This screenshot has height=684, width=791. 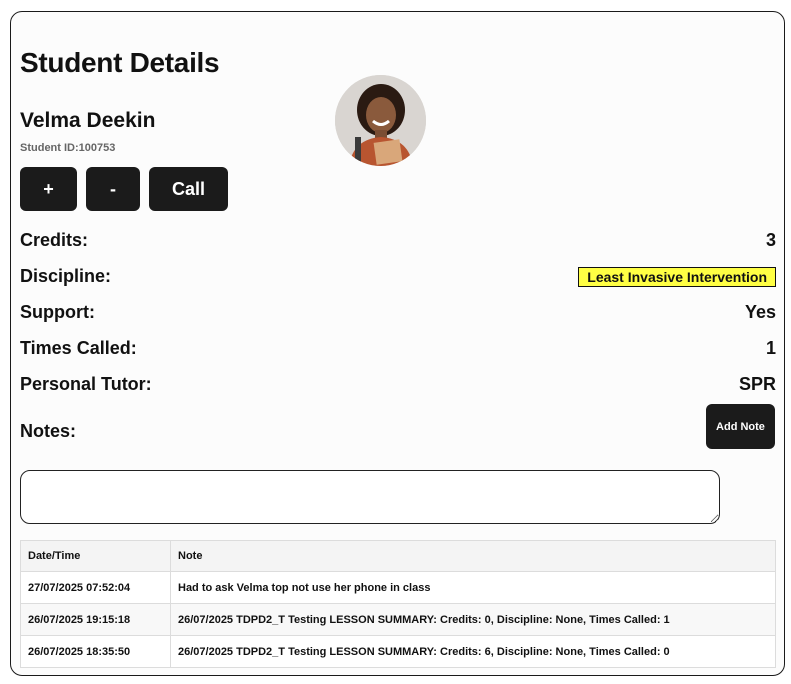 What do you see at coordinates (770, 348) in the screenshot?
I see `times-called-value: 1` at bounding box center [770, 348].